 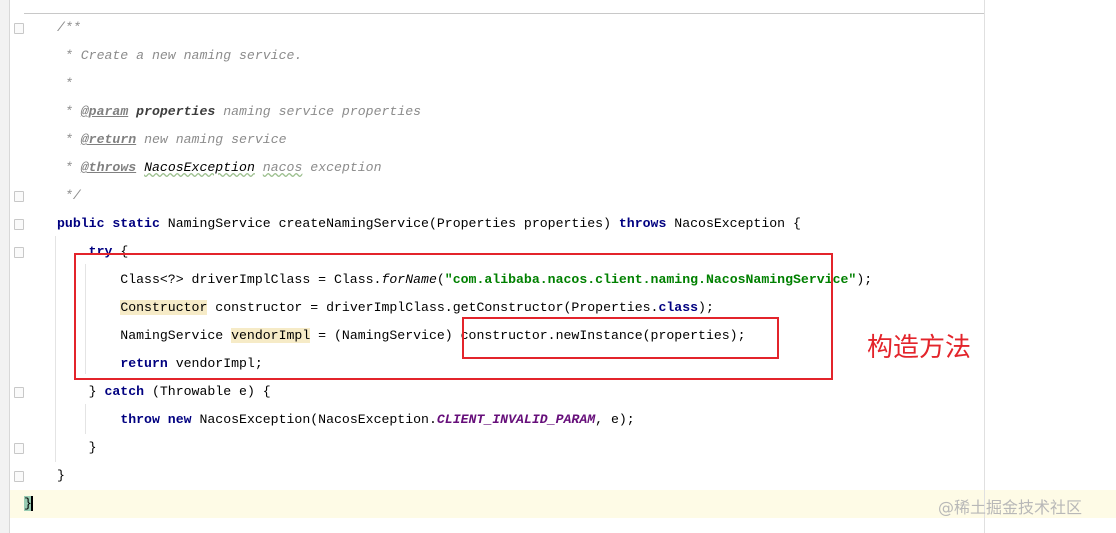 What do you see at coordinates (282, 167) in the screenshot?
I see `code-token: nacos` at bounding box center [282, 167].